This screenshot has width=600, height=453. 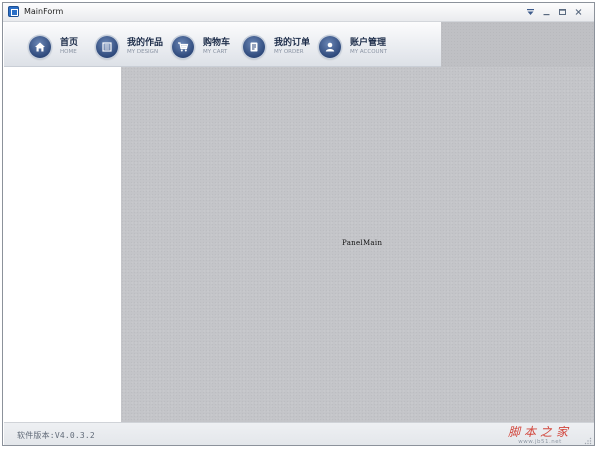 What do you see at coordinates (143, 52) in the screenshot?
I see `nav-sublabel-my-design: MY DESIGN` at bounding box center [143, 52].